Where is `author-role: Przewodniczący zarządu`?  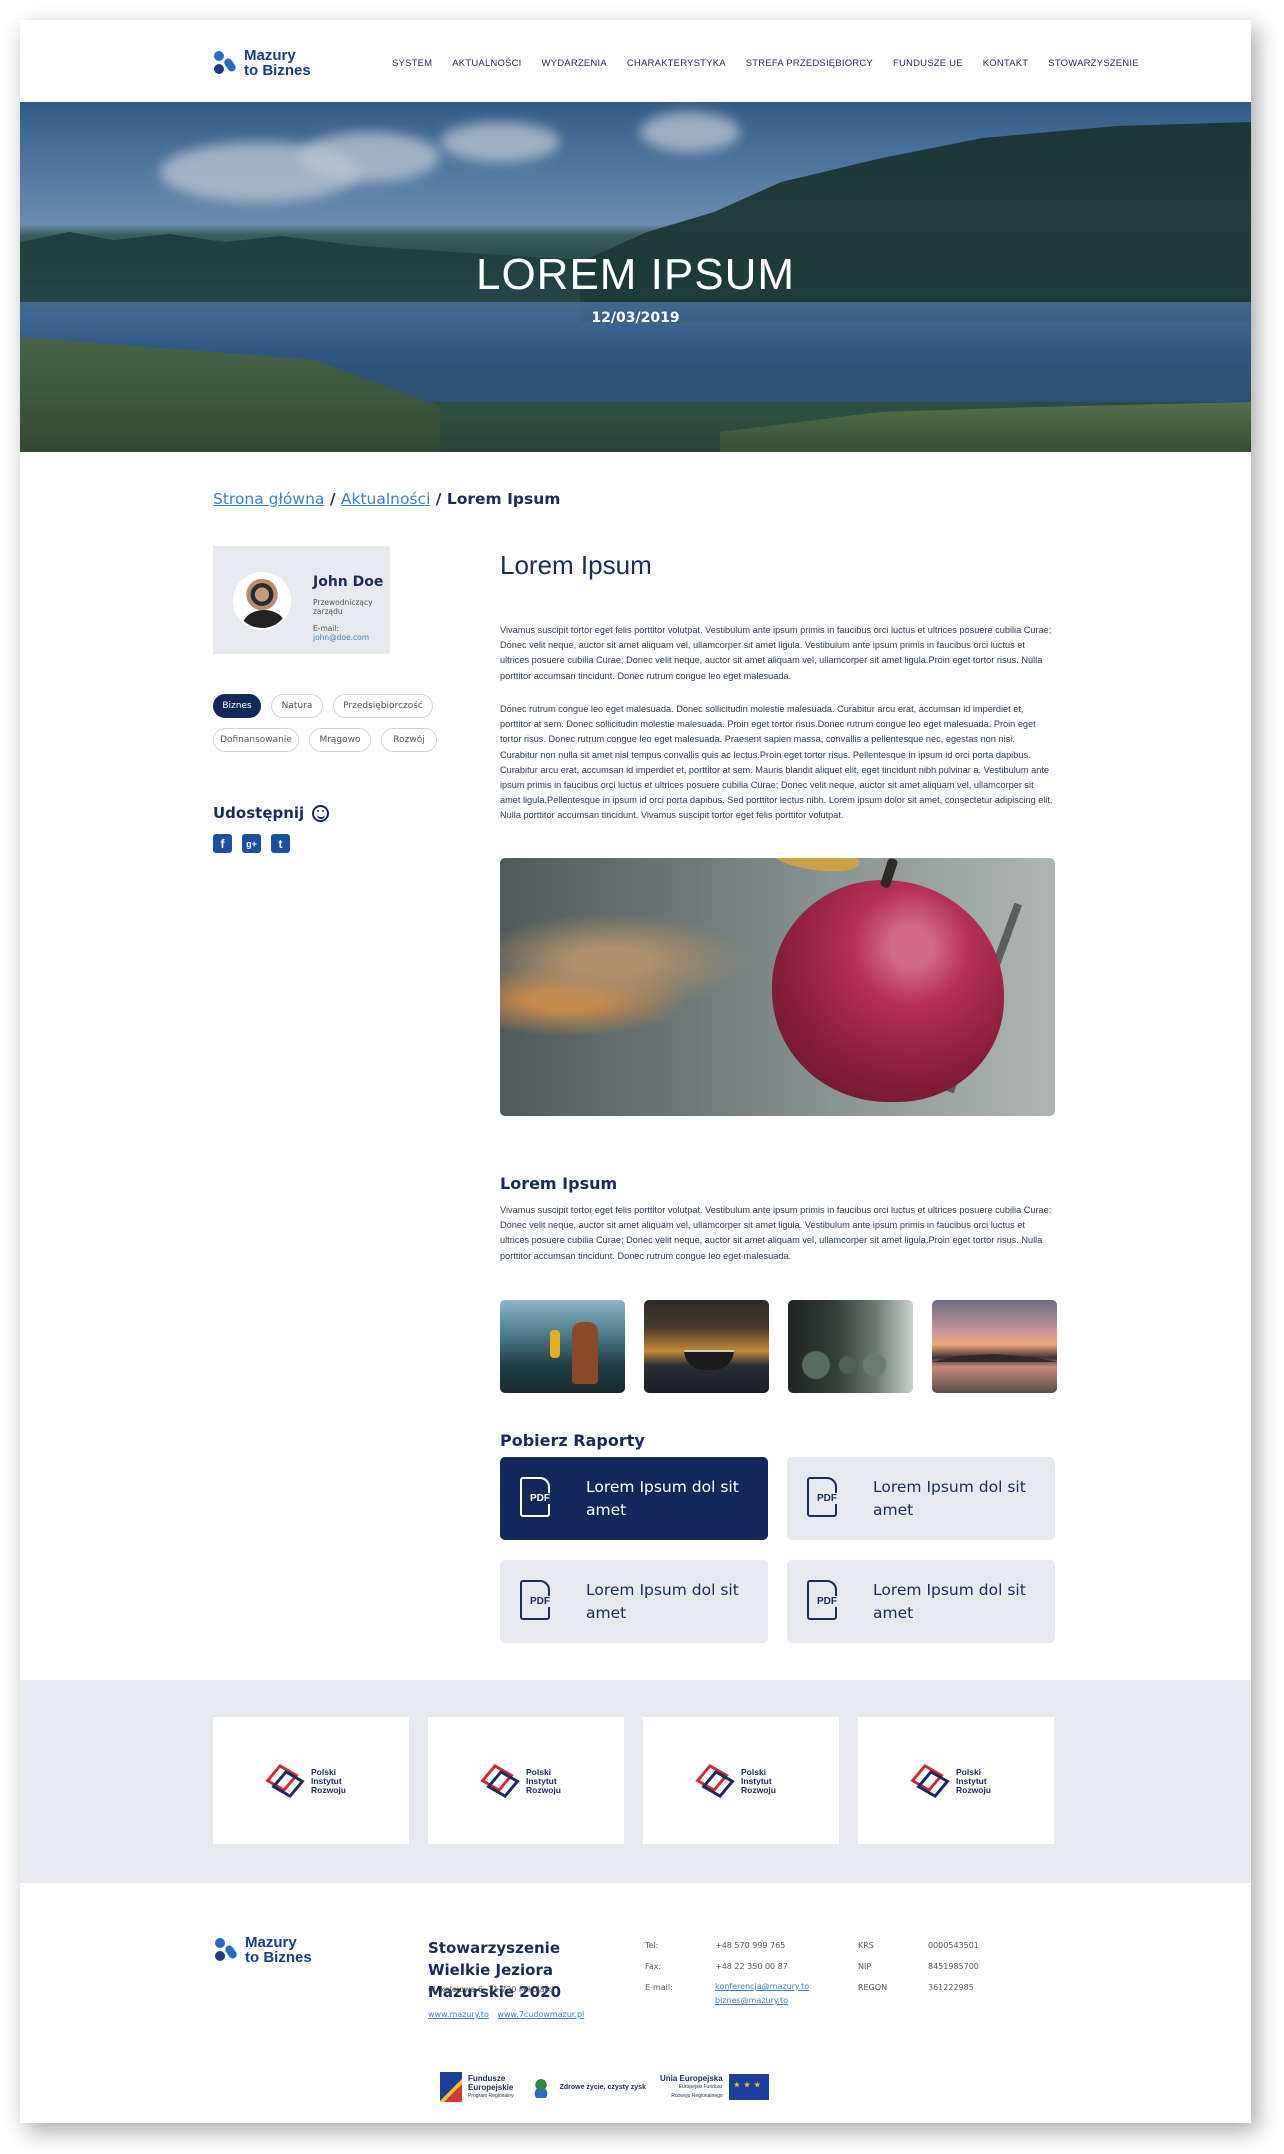 author-role: Przewodniczący zarządu is located at coordinates (343, 607).